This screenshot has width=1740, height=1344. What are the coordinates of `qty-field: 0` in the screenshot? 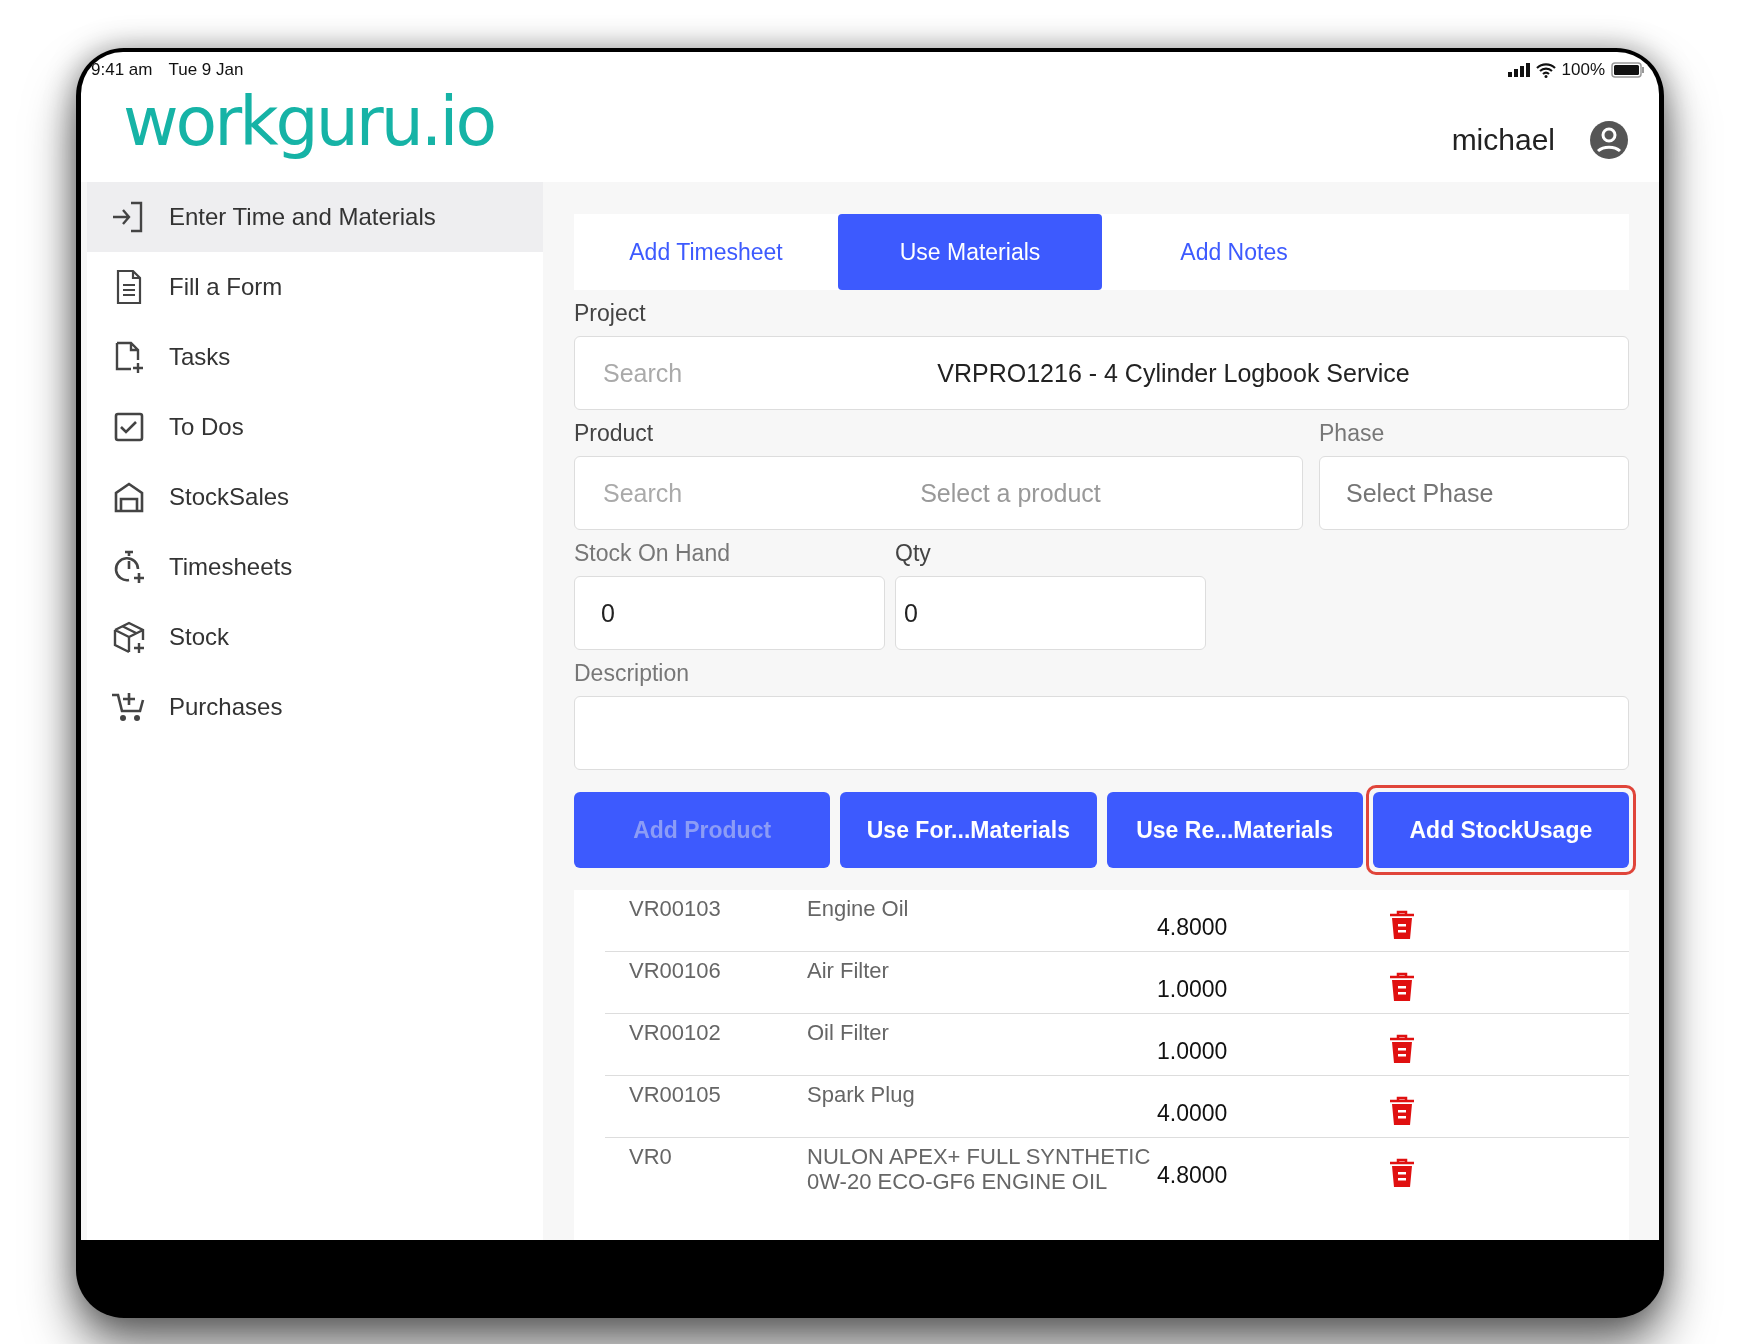 It's located at (1050, 613).